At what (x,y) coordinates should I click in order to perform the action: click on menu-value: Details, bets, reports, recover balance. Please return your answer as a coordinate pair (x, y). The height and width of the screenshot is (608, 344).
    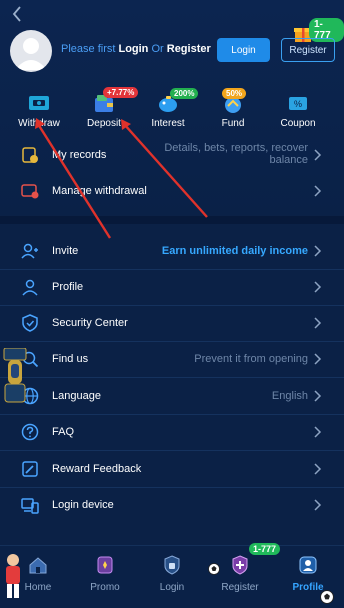
    Looking at the image, I should click on (236, 154).